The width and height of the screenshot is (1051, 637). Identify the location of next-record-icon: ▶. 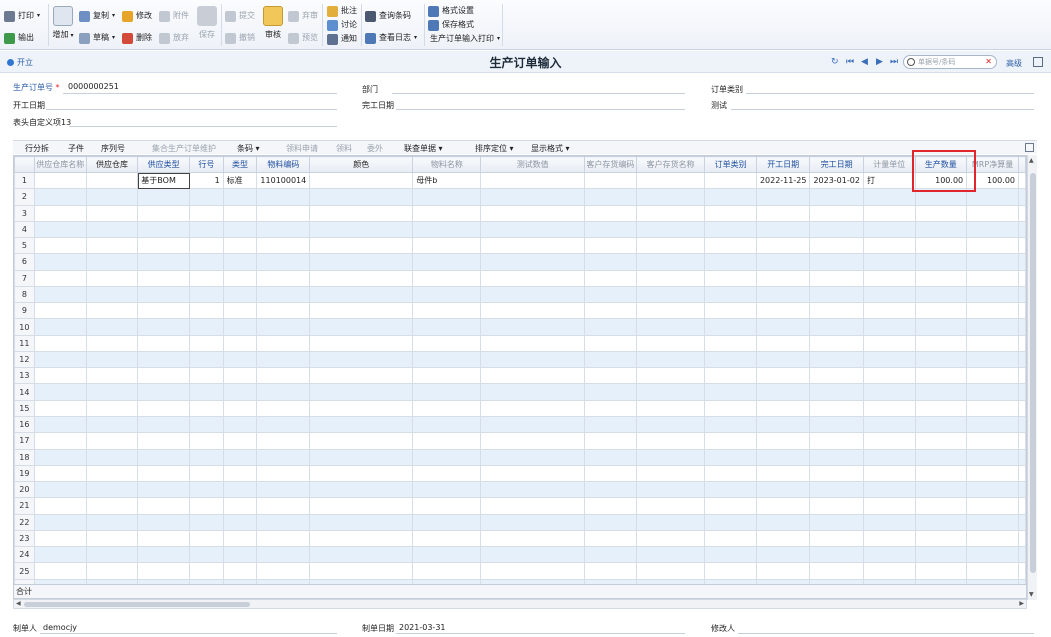
(879, 62).